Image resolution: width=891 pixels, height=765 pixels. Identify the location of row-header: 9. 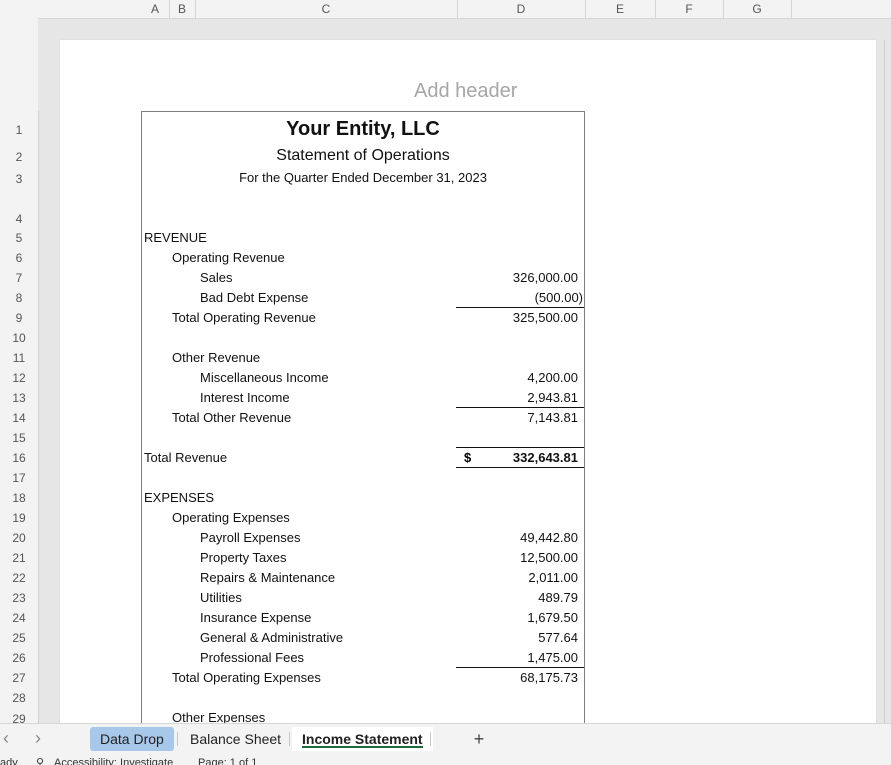
(19, 318).